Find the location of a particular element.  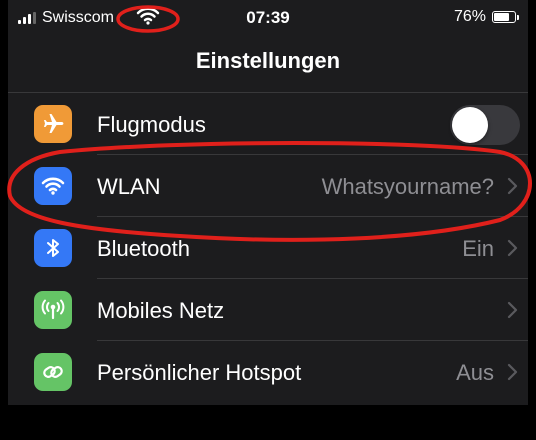

row-bluetooth: Bluetooth Ein is located at coordinates (268, 248).